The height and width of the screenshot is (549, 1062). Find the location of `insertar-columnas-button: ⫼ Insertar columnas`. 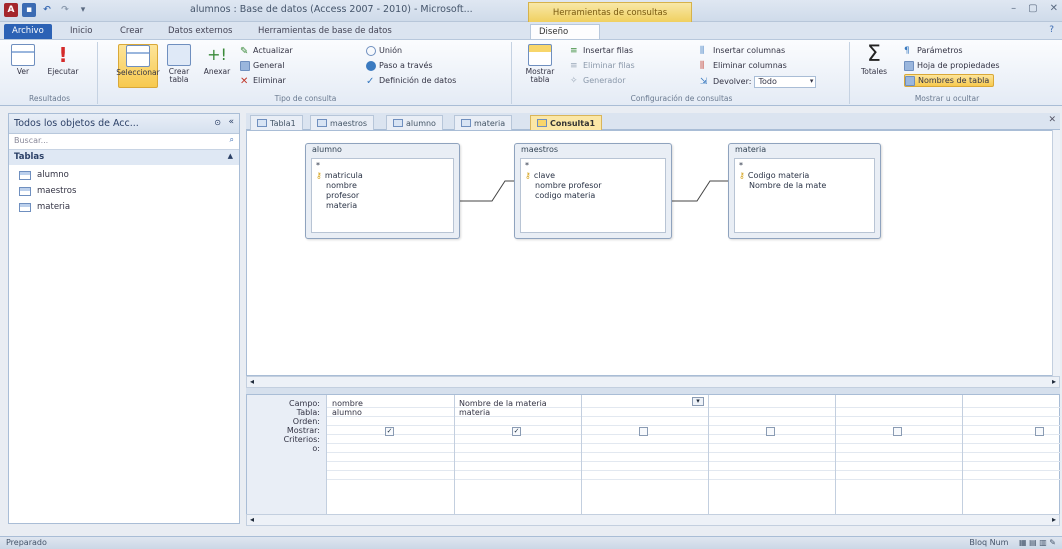

insertar-columnas-button: ⫼ Insertar columnas is located at coordinates (742, 50).